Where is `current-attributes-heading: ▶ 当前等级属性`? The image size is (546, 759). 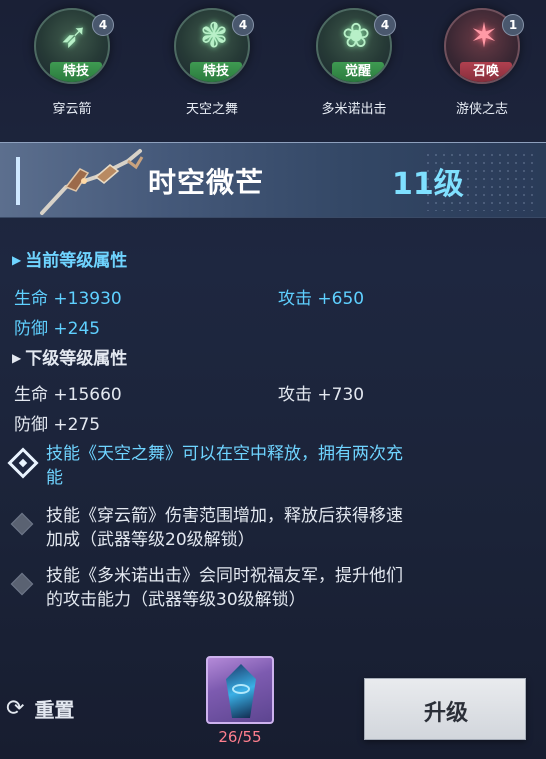 current-attributes-heading: ▶ 当前等级属性 is located at coordinates (69, 258).